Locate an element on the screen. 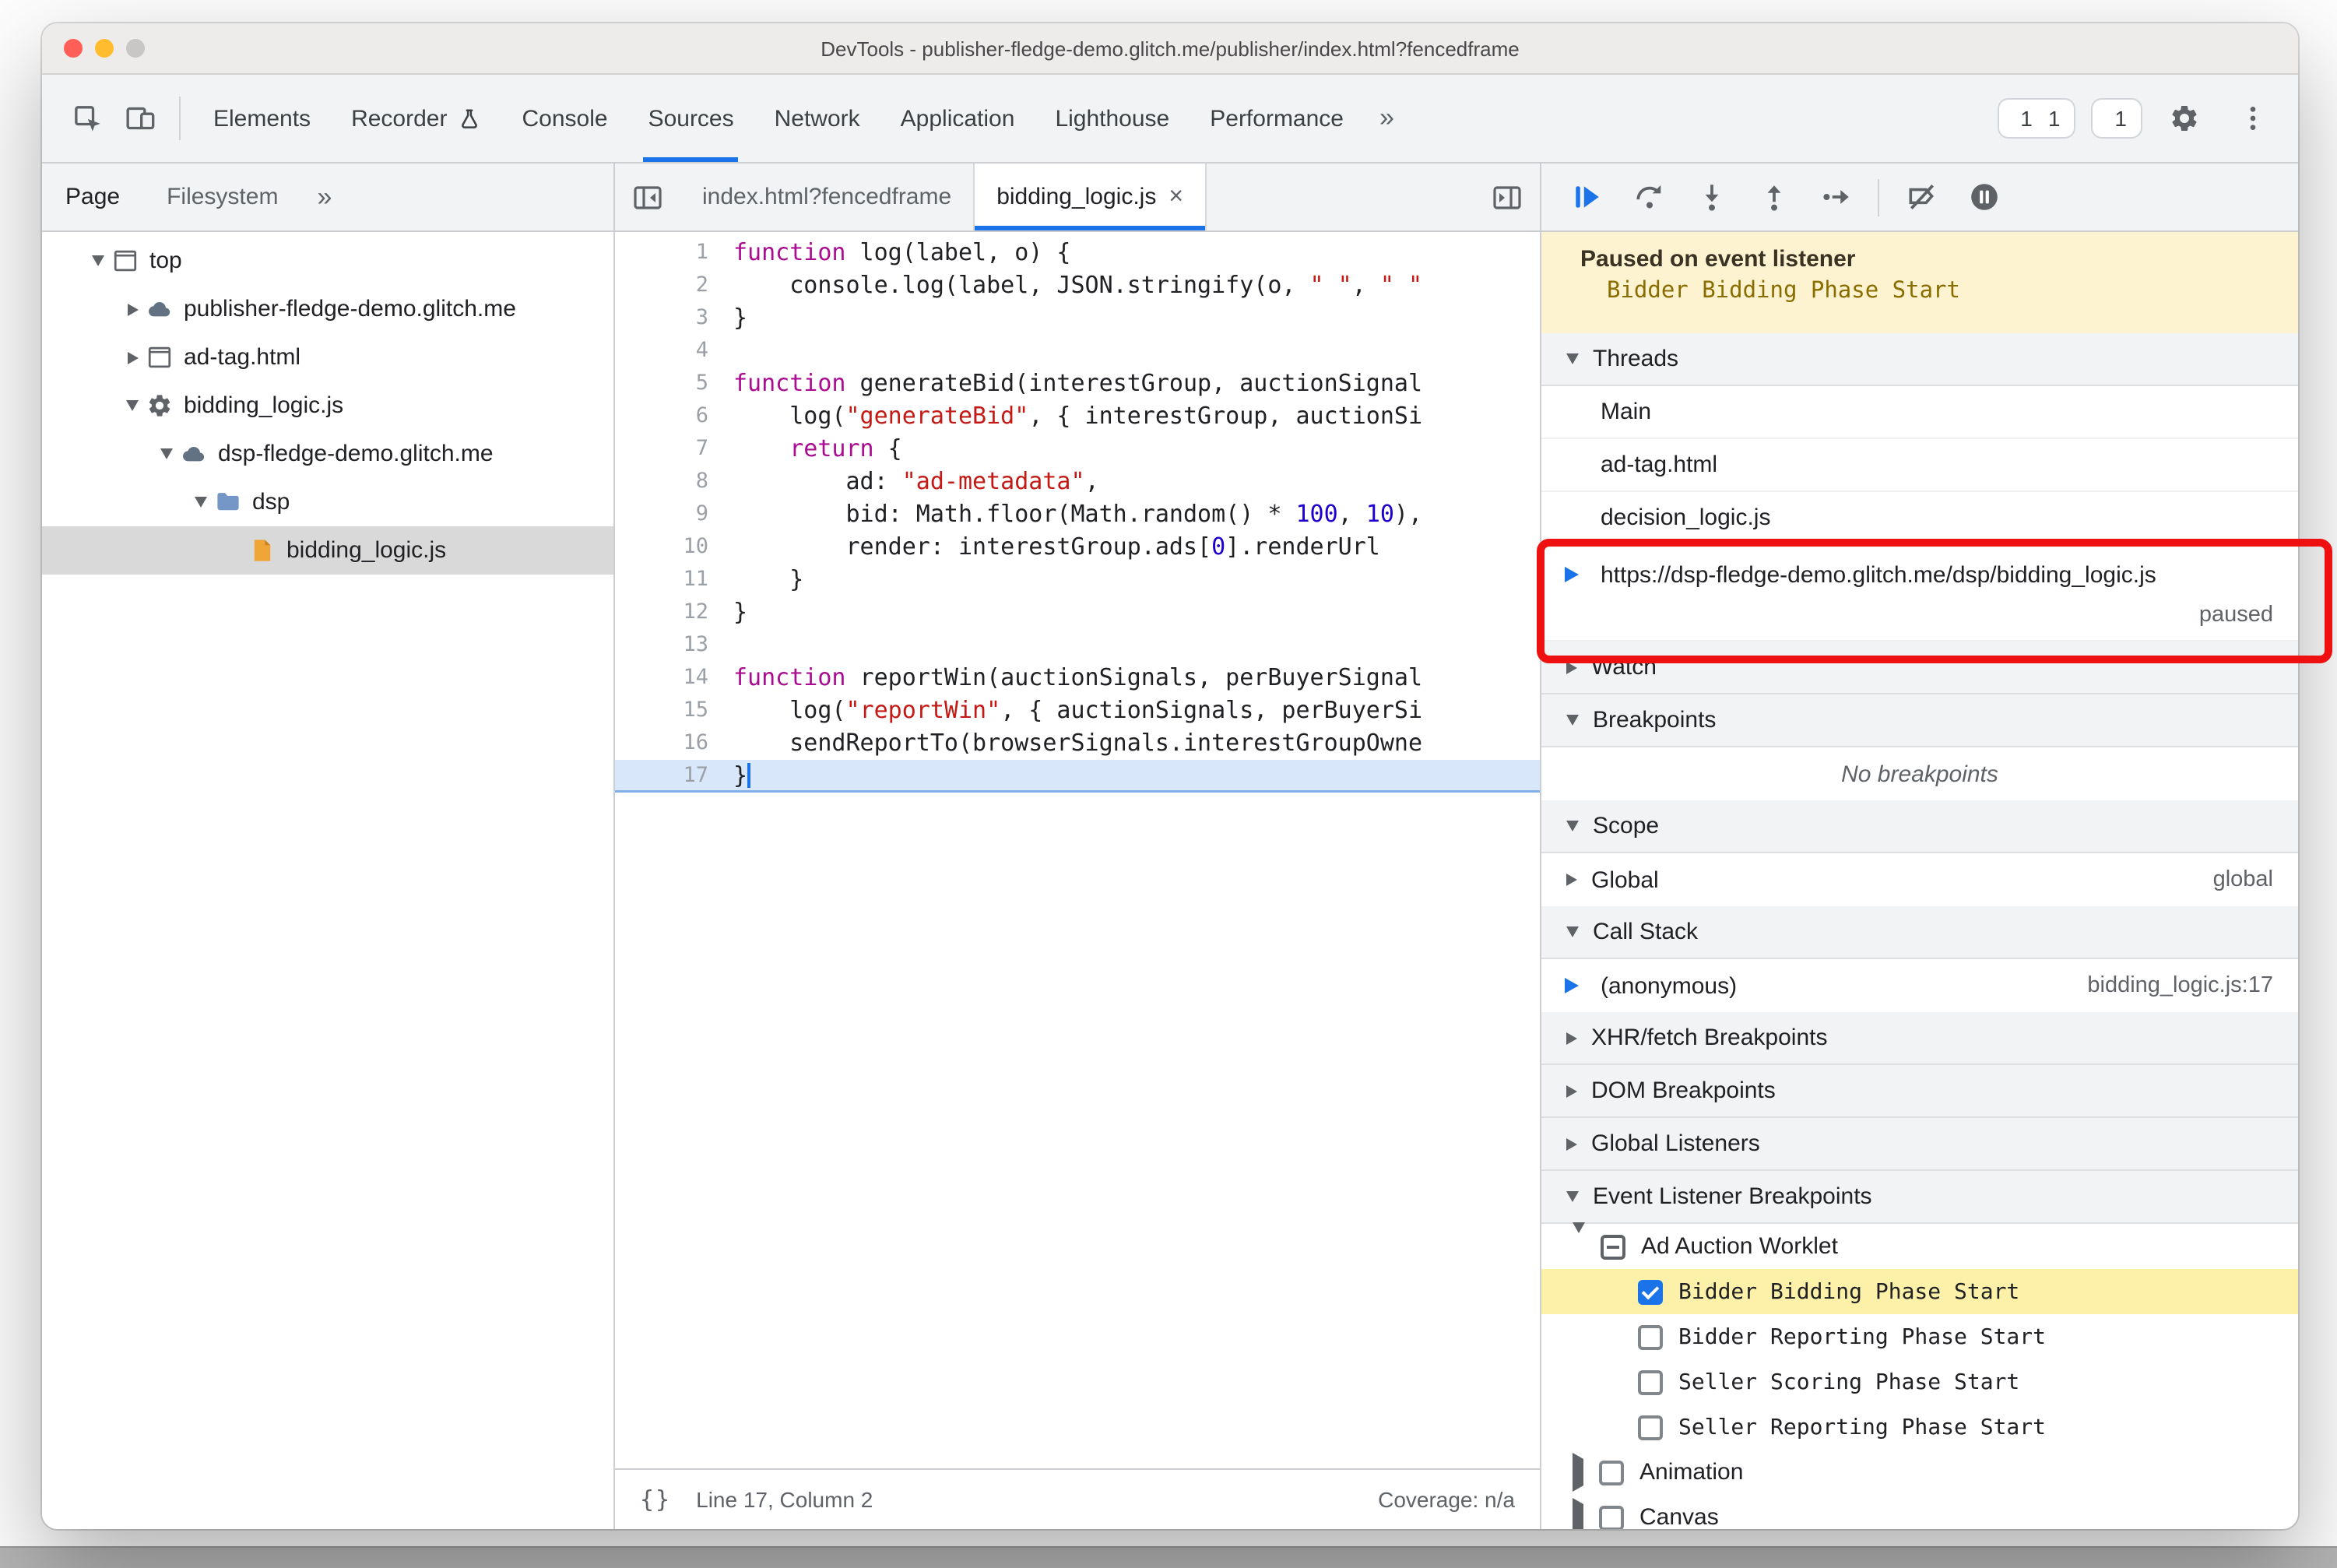 This screenshot has height=1568, width=2337. device-toolbar-icon is located at coordinates (141, 118).